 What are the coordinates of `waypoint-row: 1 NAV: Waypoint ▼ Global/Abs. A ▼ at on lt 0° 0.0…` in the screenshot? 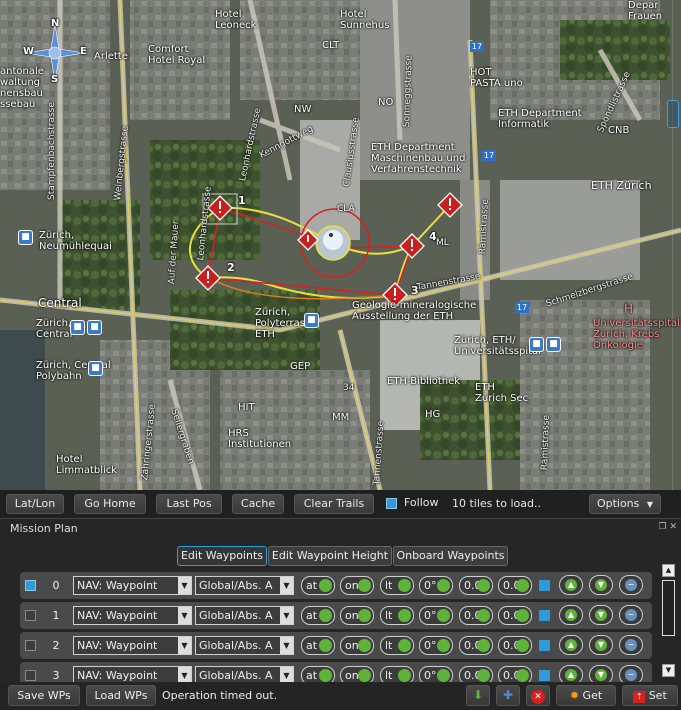 It's located at (336, 615).